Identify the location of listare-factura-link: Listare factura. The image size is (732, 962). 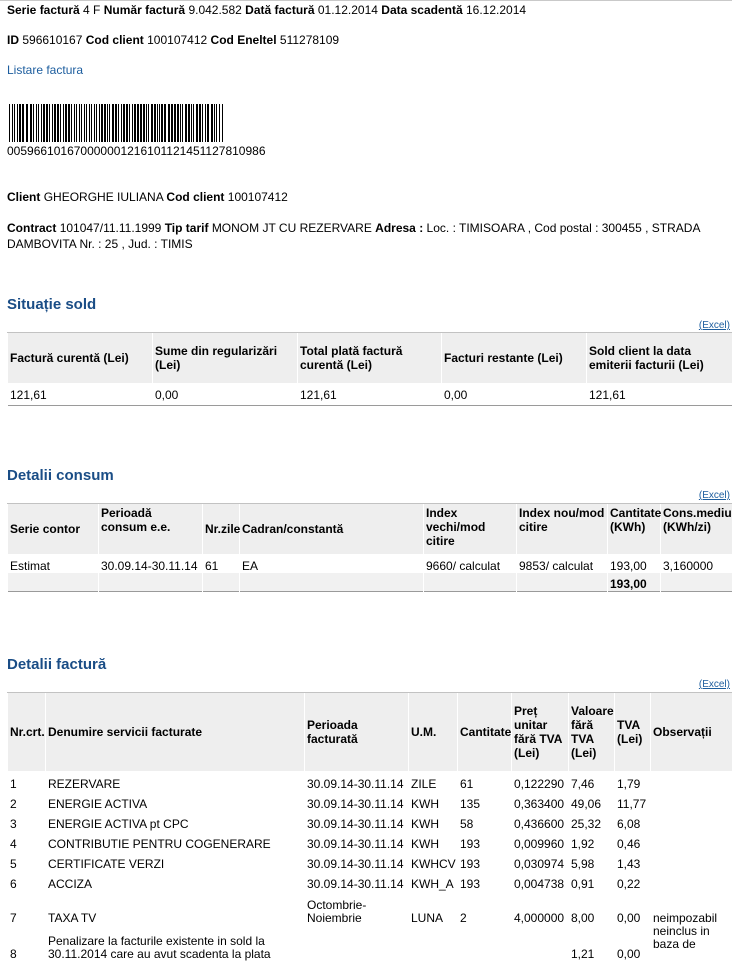
(45, 70).